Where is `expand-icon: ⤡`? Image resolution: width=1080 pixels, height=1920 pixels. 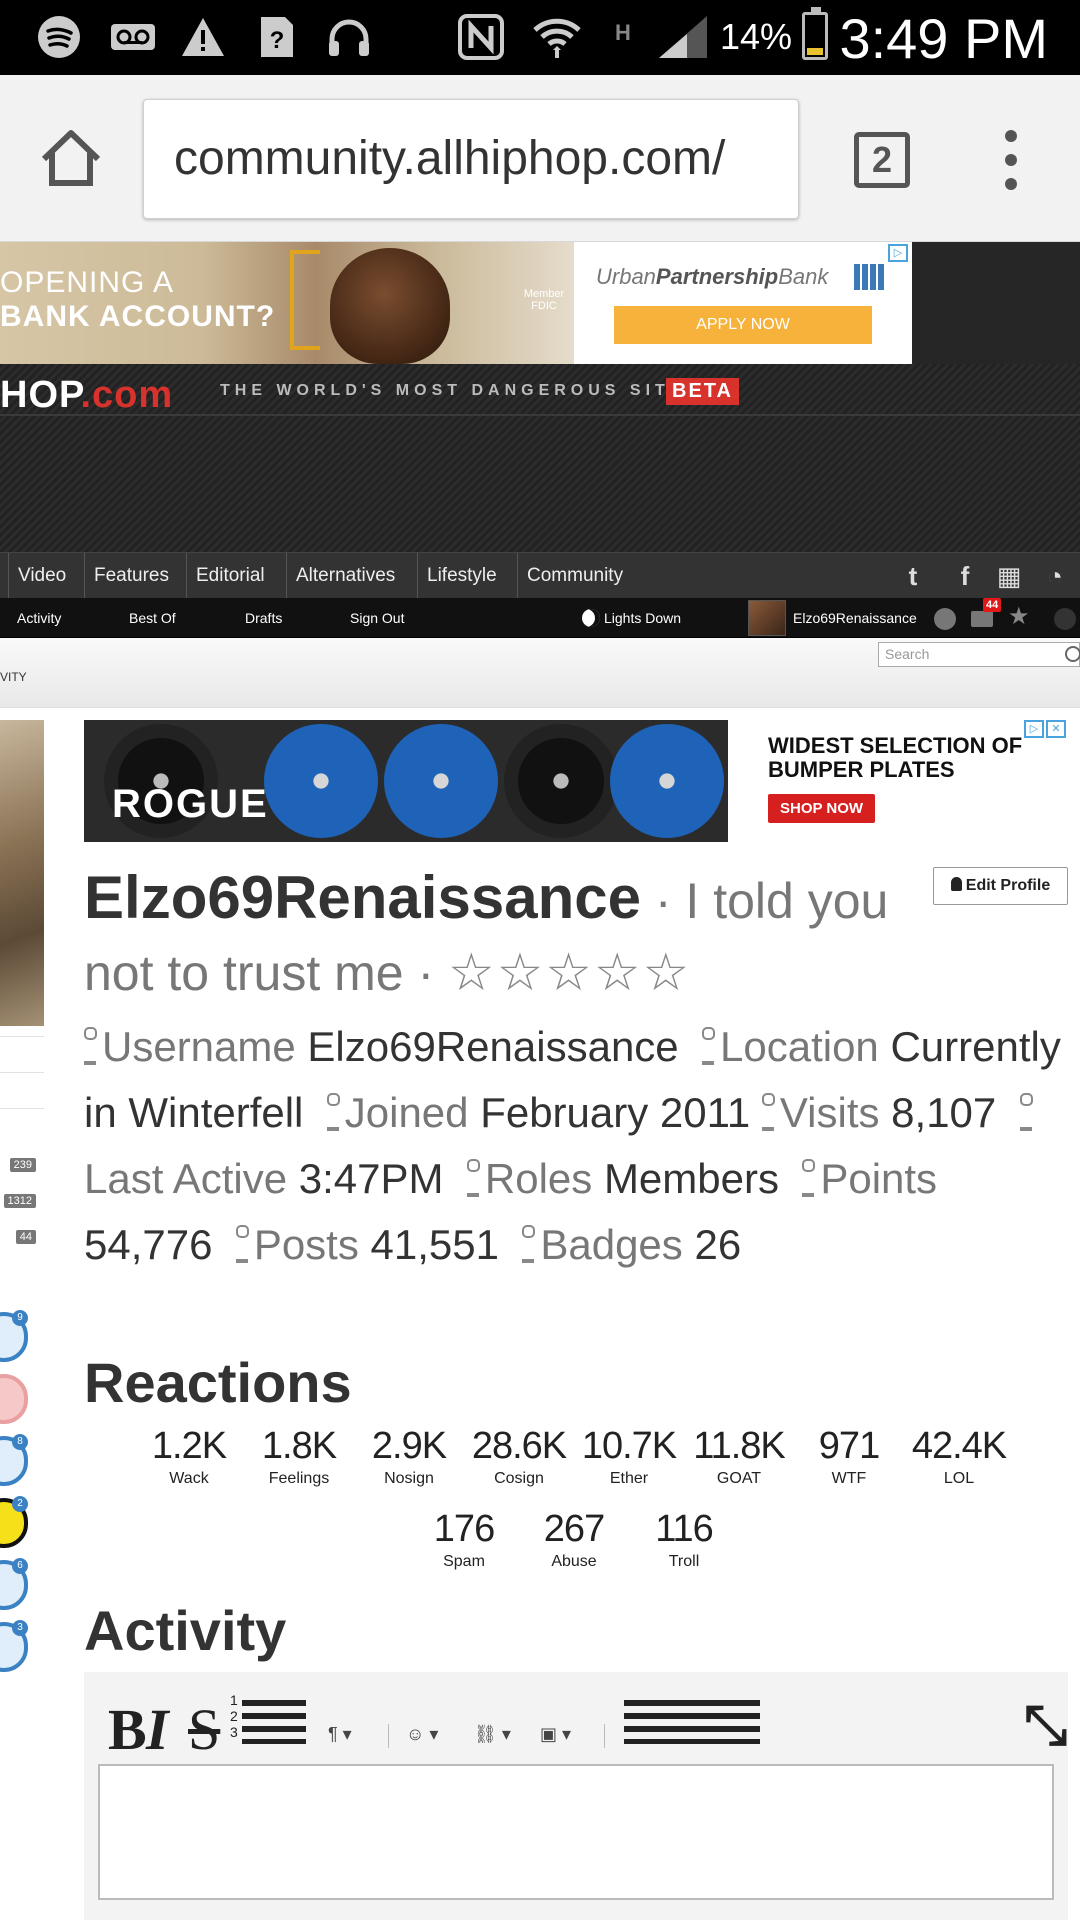 expand-icon: ⤡ is located at coordinates (1045, 1725).